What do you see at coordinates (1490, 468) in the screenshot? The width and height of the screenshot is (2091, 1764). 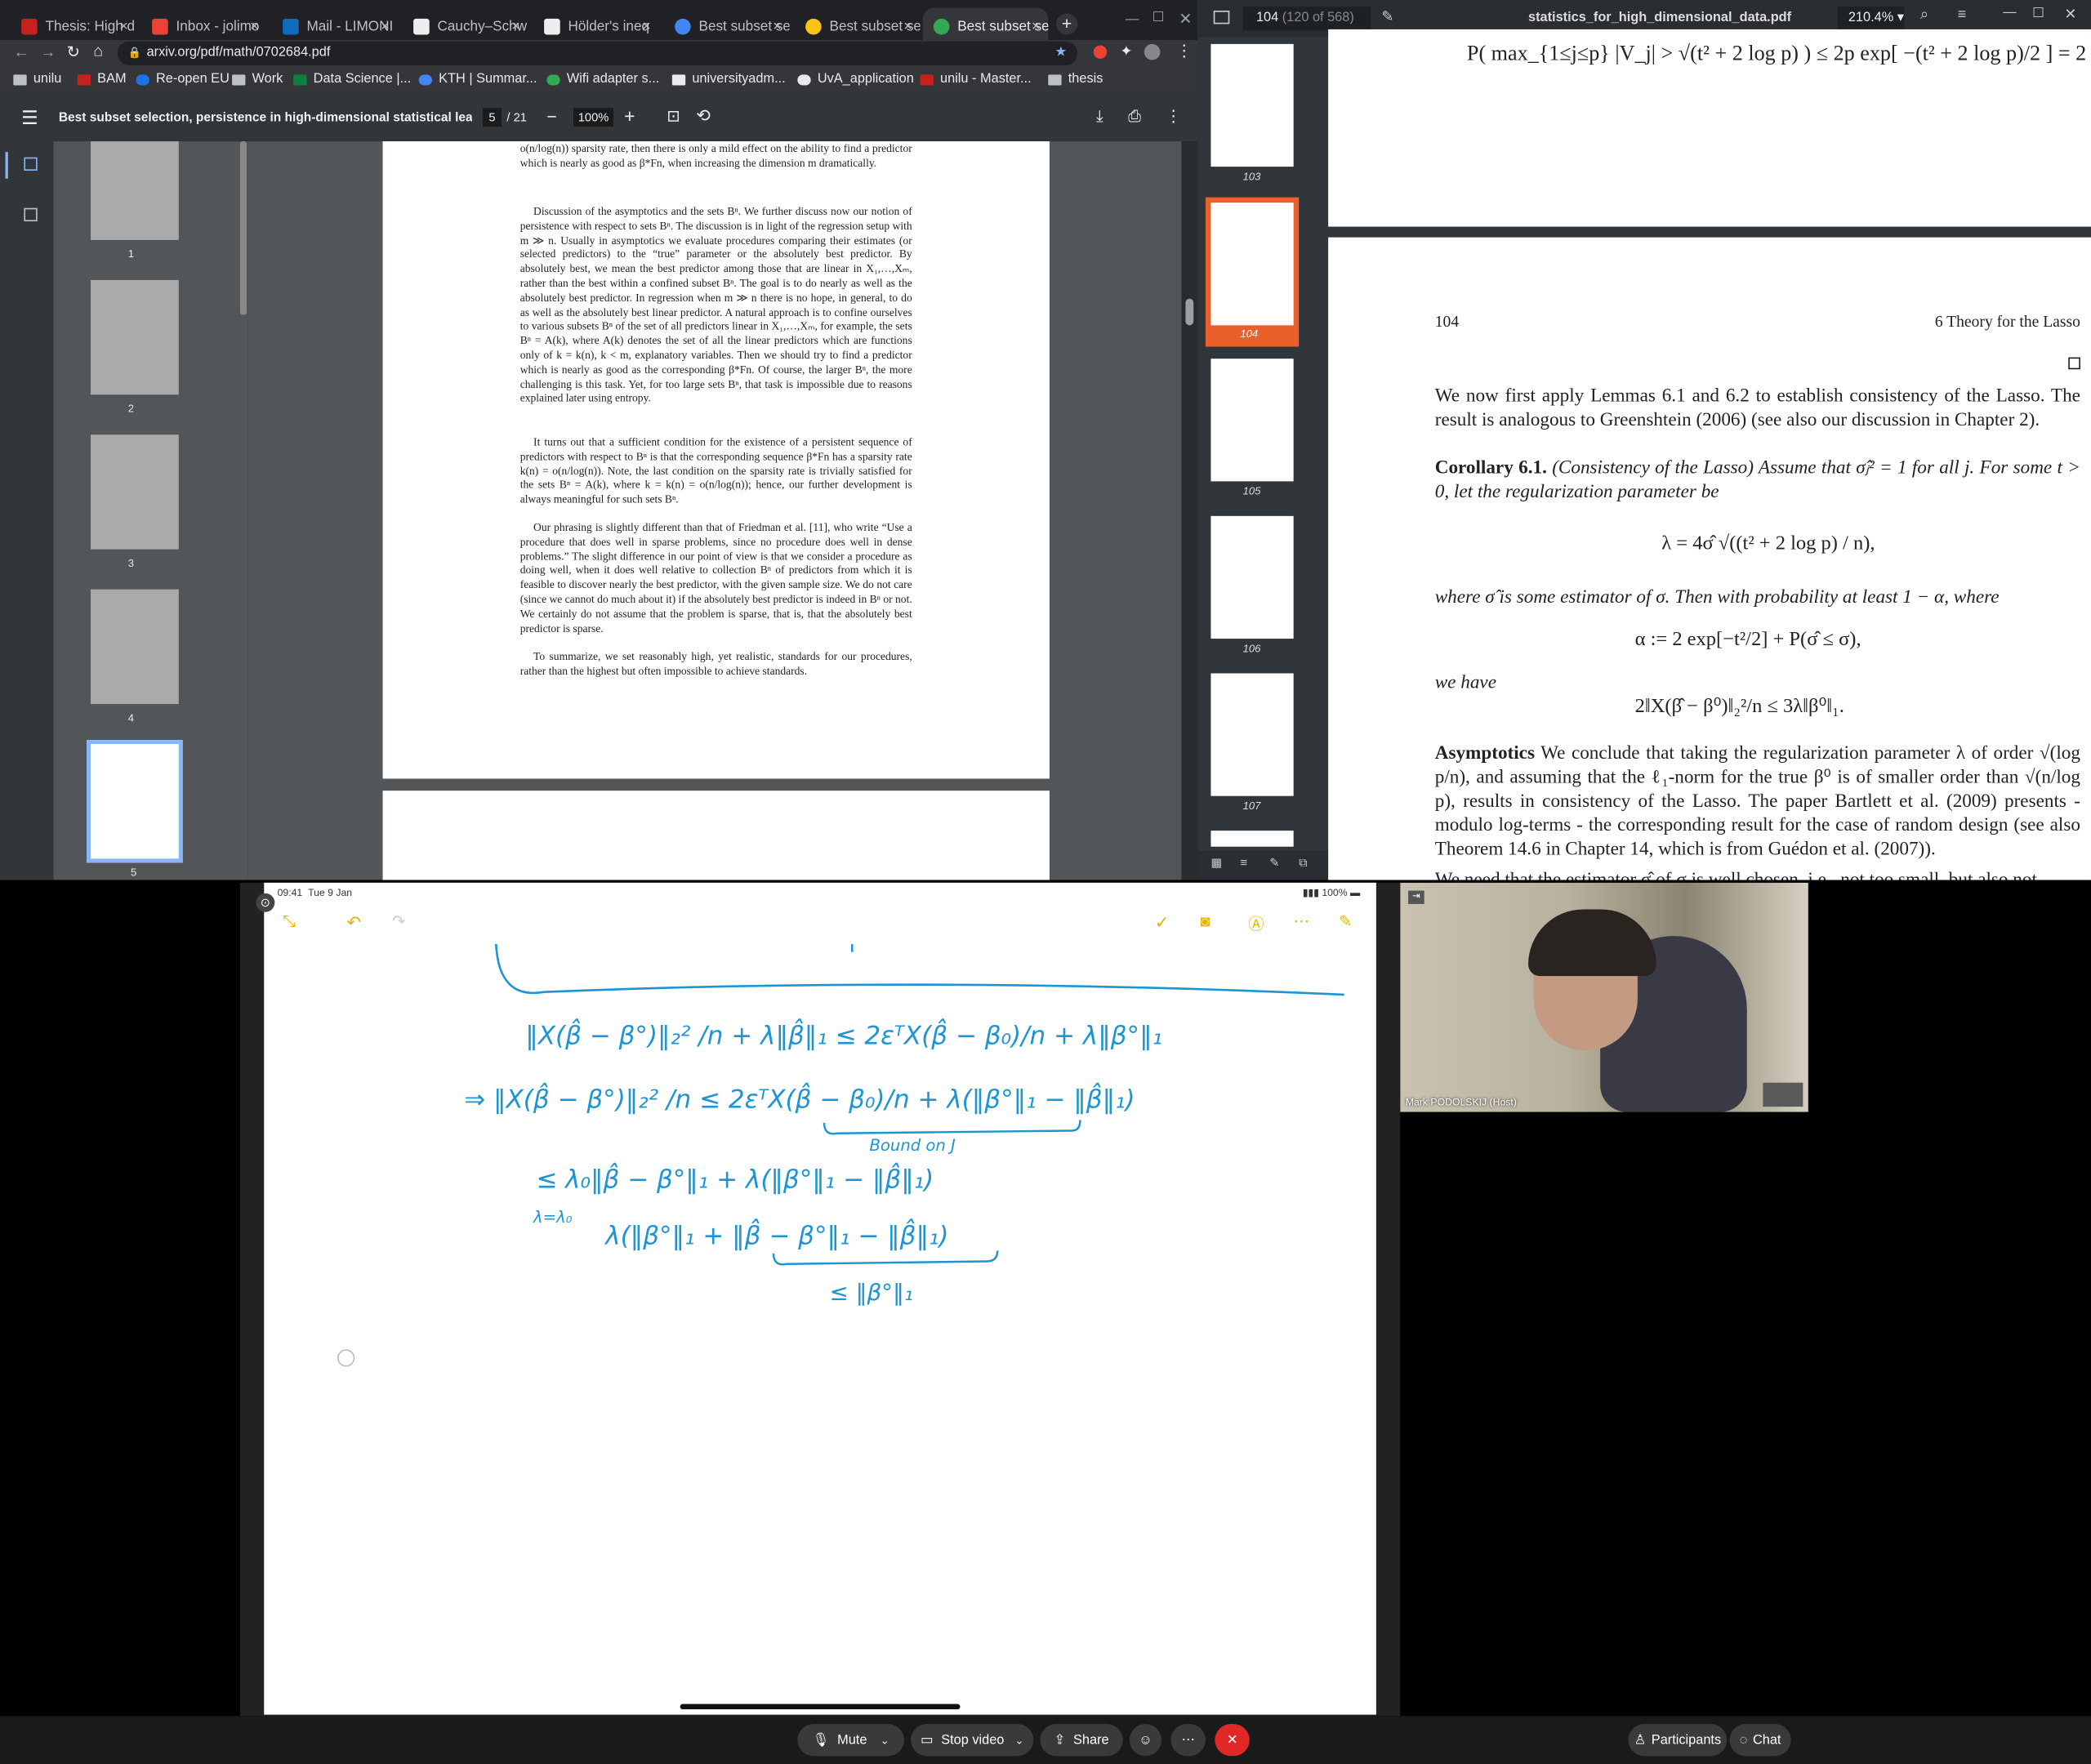 I see `corollary-label: Corollary 6.1.` at bounding box center [1490, 468].